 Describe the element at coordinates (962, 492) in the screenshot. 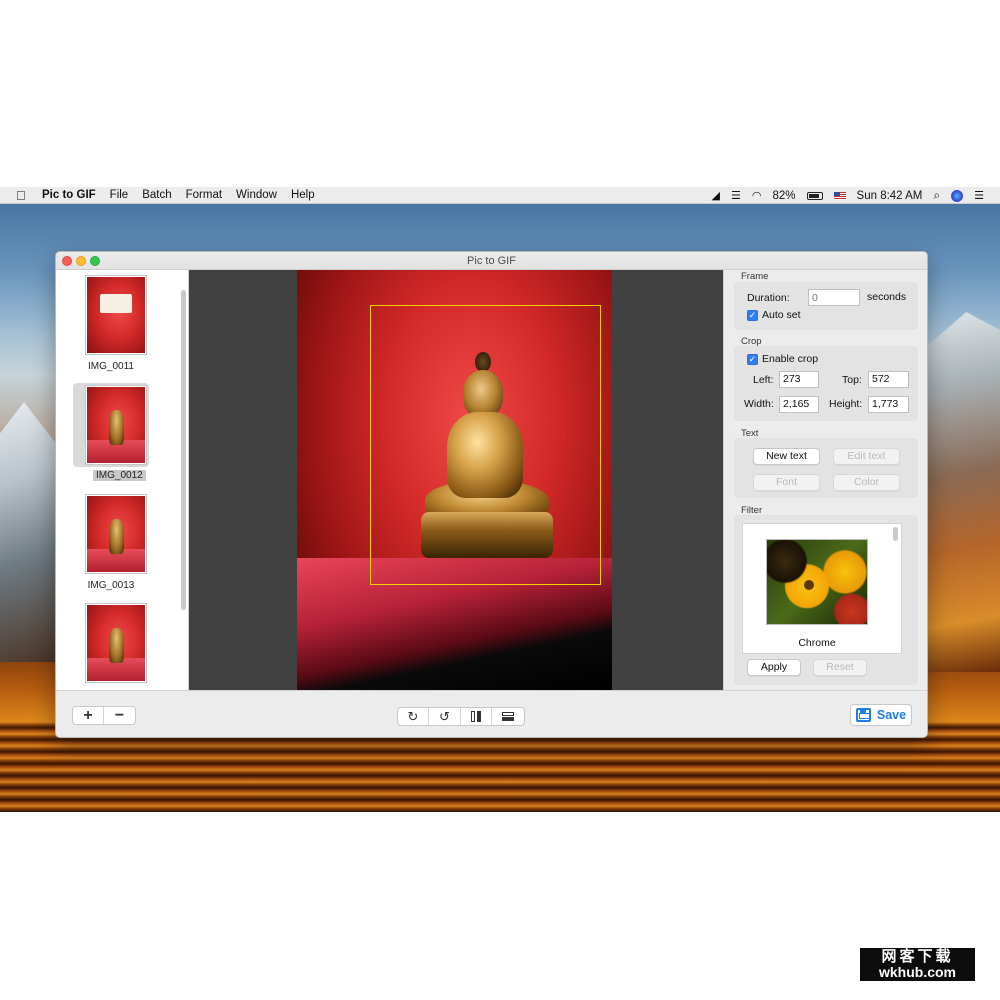

I see `mountain-right` at that location.